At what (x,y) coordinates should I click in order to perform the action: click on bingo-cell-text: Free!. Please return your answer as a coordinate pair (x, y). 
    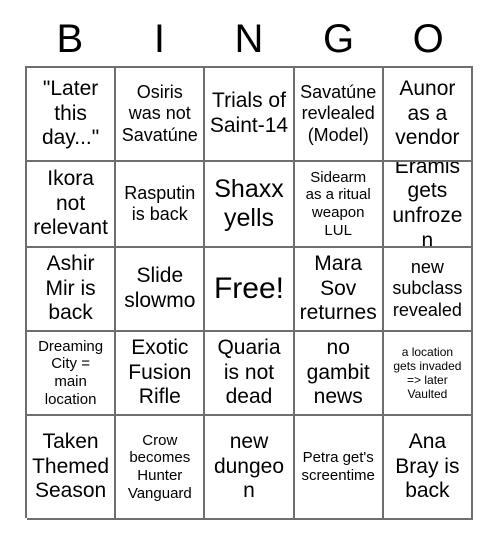
    Looking at the image, I should click on (248, 289).